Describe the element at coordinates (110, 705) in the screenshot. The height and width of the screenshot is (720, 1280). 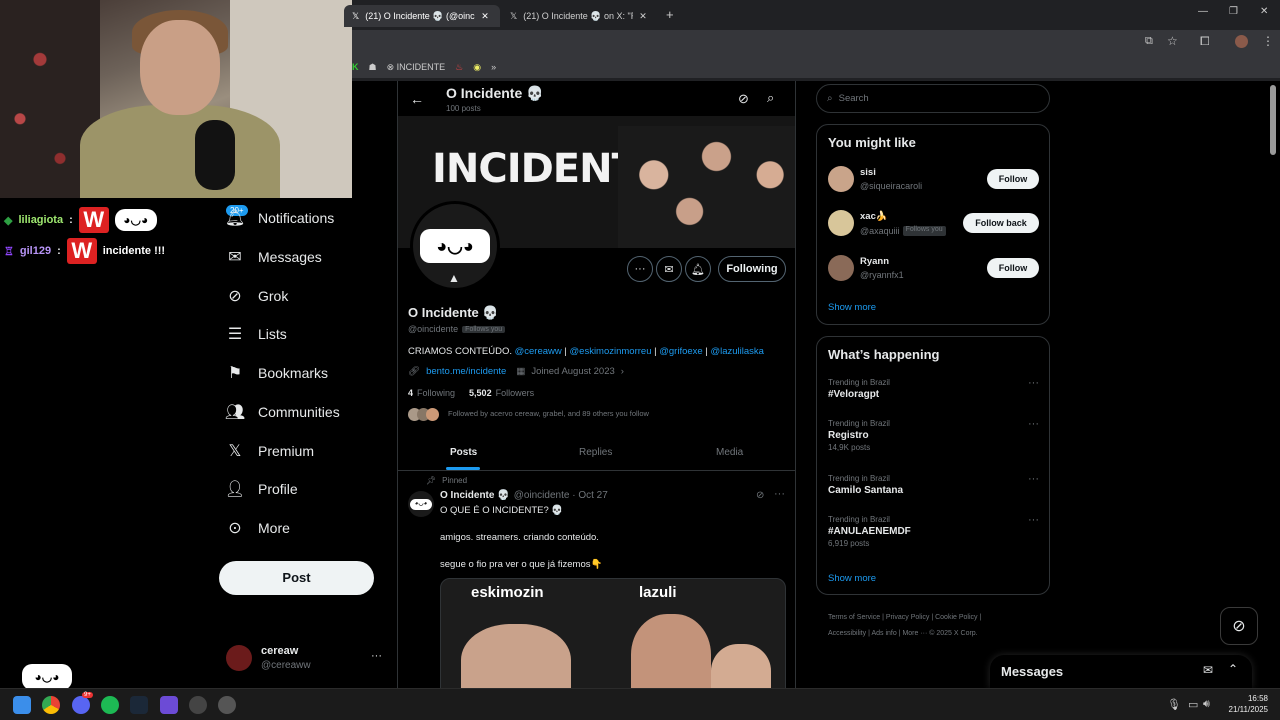
I see `spotify-icon` at that location.